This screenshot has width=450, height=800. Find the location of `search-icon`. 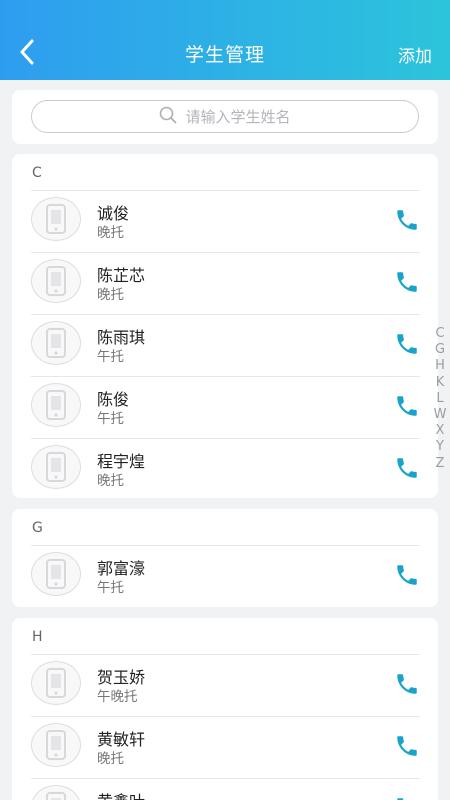

search-icon is located at coordinates (168, 117).